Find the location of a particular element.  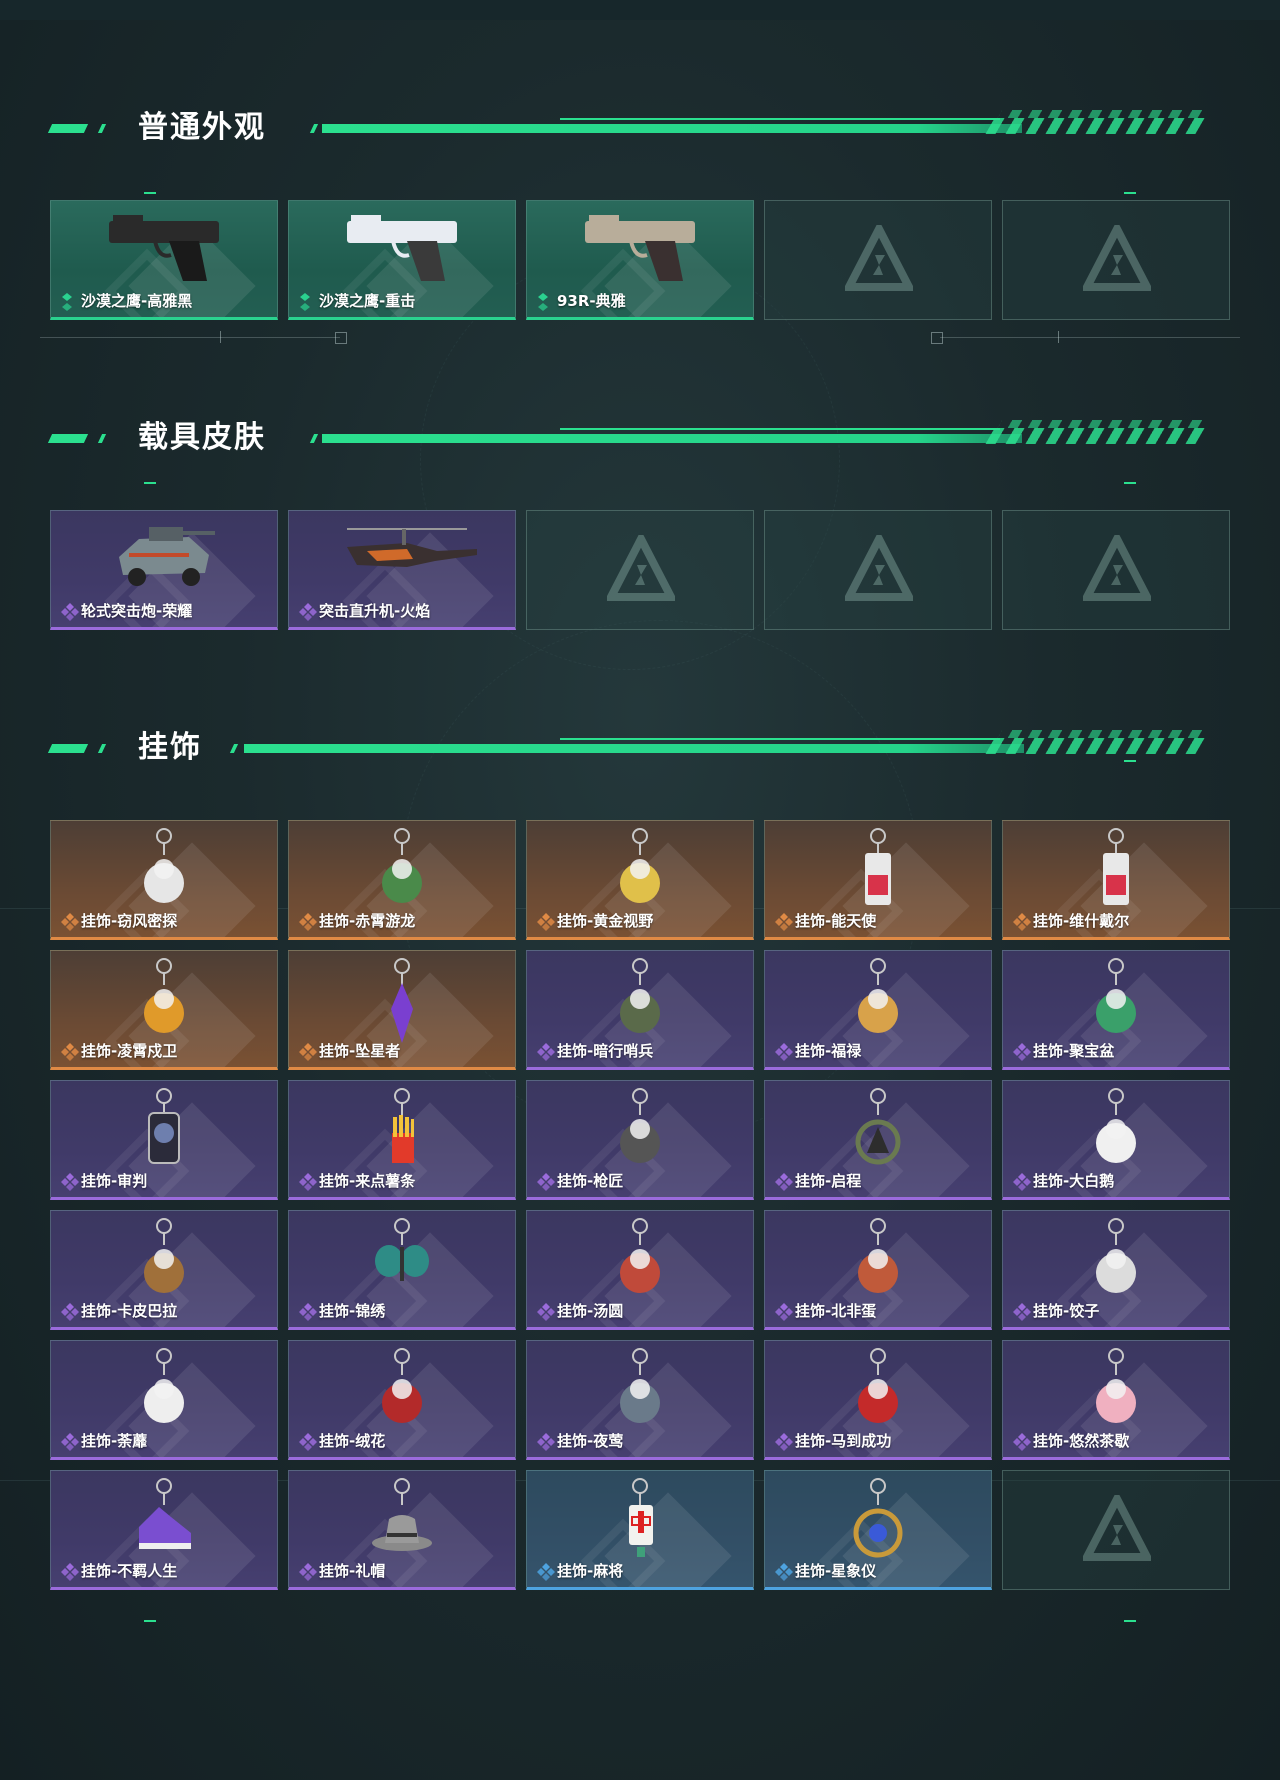

item-card: 挂饰-星象仪 is located at coordinates (878, 1530).